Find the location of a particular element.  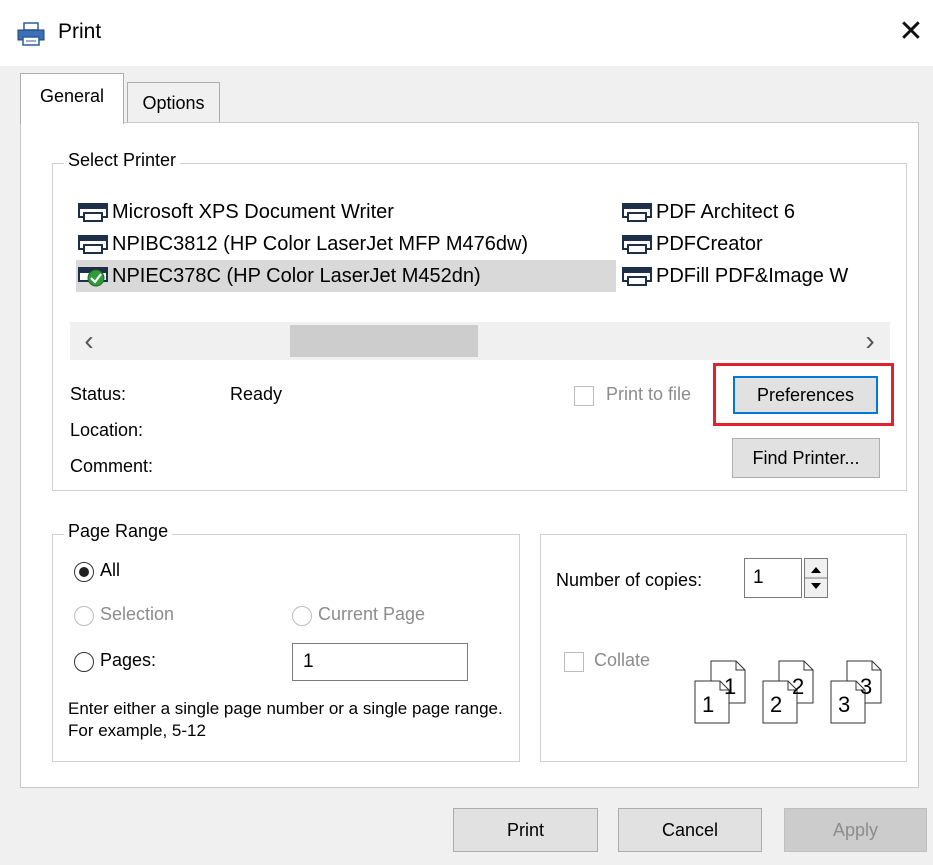

print-to-file-checkbox is located at coordinates (584, 396).